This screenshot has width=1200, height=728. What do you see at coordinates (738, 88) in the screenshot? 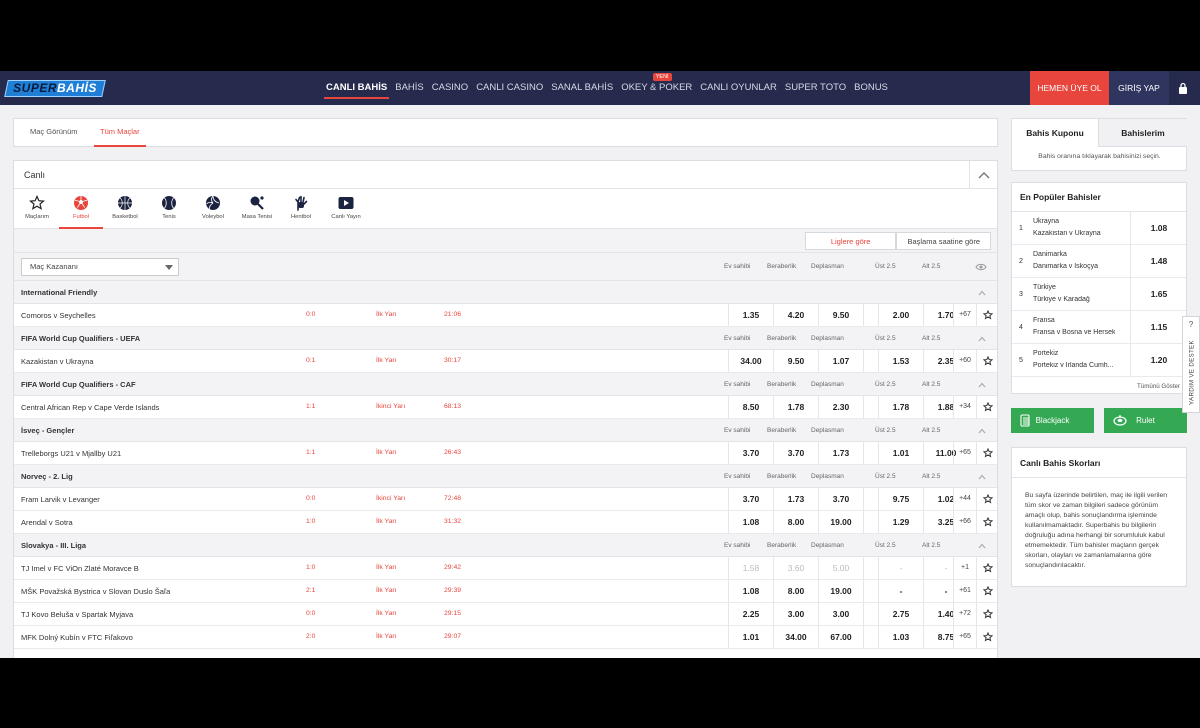
I see `nav-canli-oyunlar: CANLI OYUNLAR` at bounding box center [738, 88].